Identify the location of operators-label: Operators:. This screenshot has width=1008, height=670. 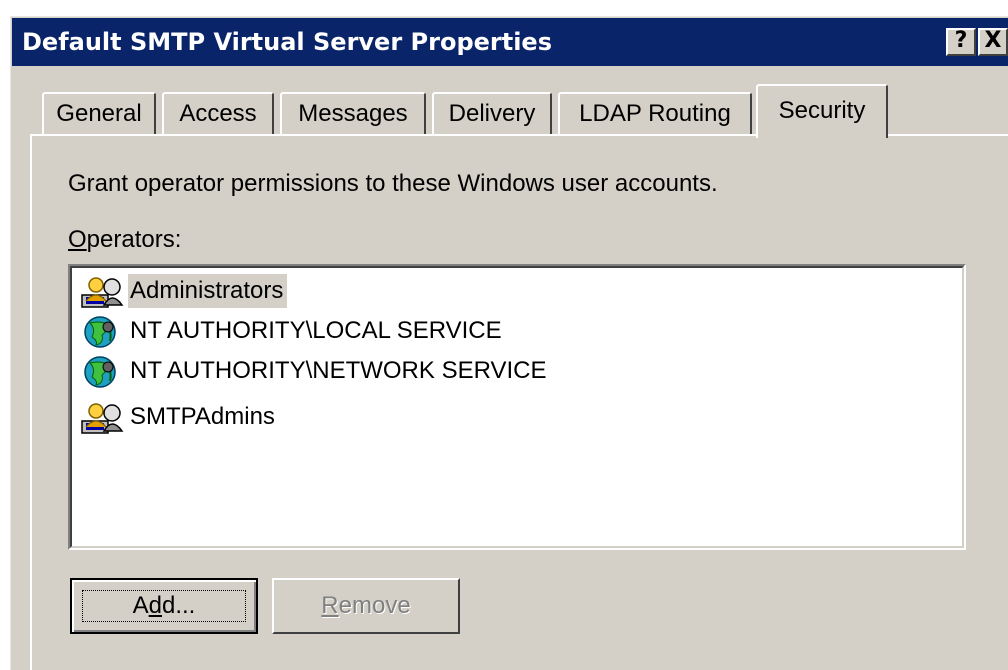
(124, 240).